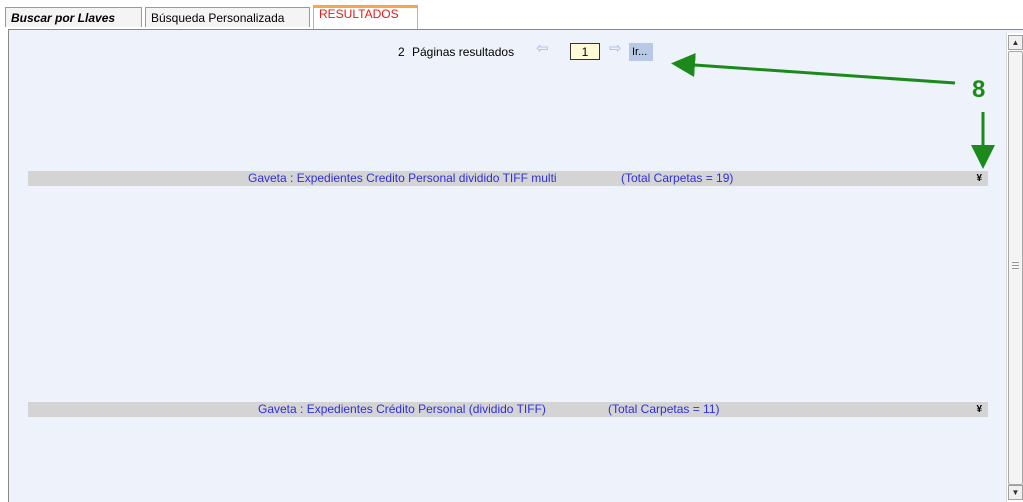 The width and height of the screenshot is (1023, 502). What do you see at coordinates (1015, 492) in the screenshot?
I see `scroll-down-button: ▼` at bounding box center [1015, 492].